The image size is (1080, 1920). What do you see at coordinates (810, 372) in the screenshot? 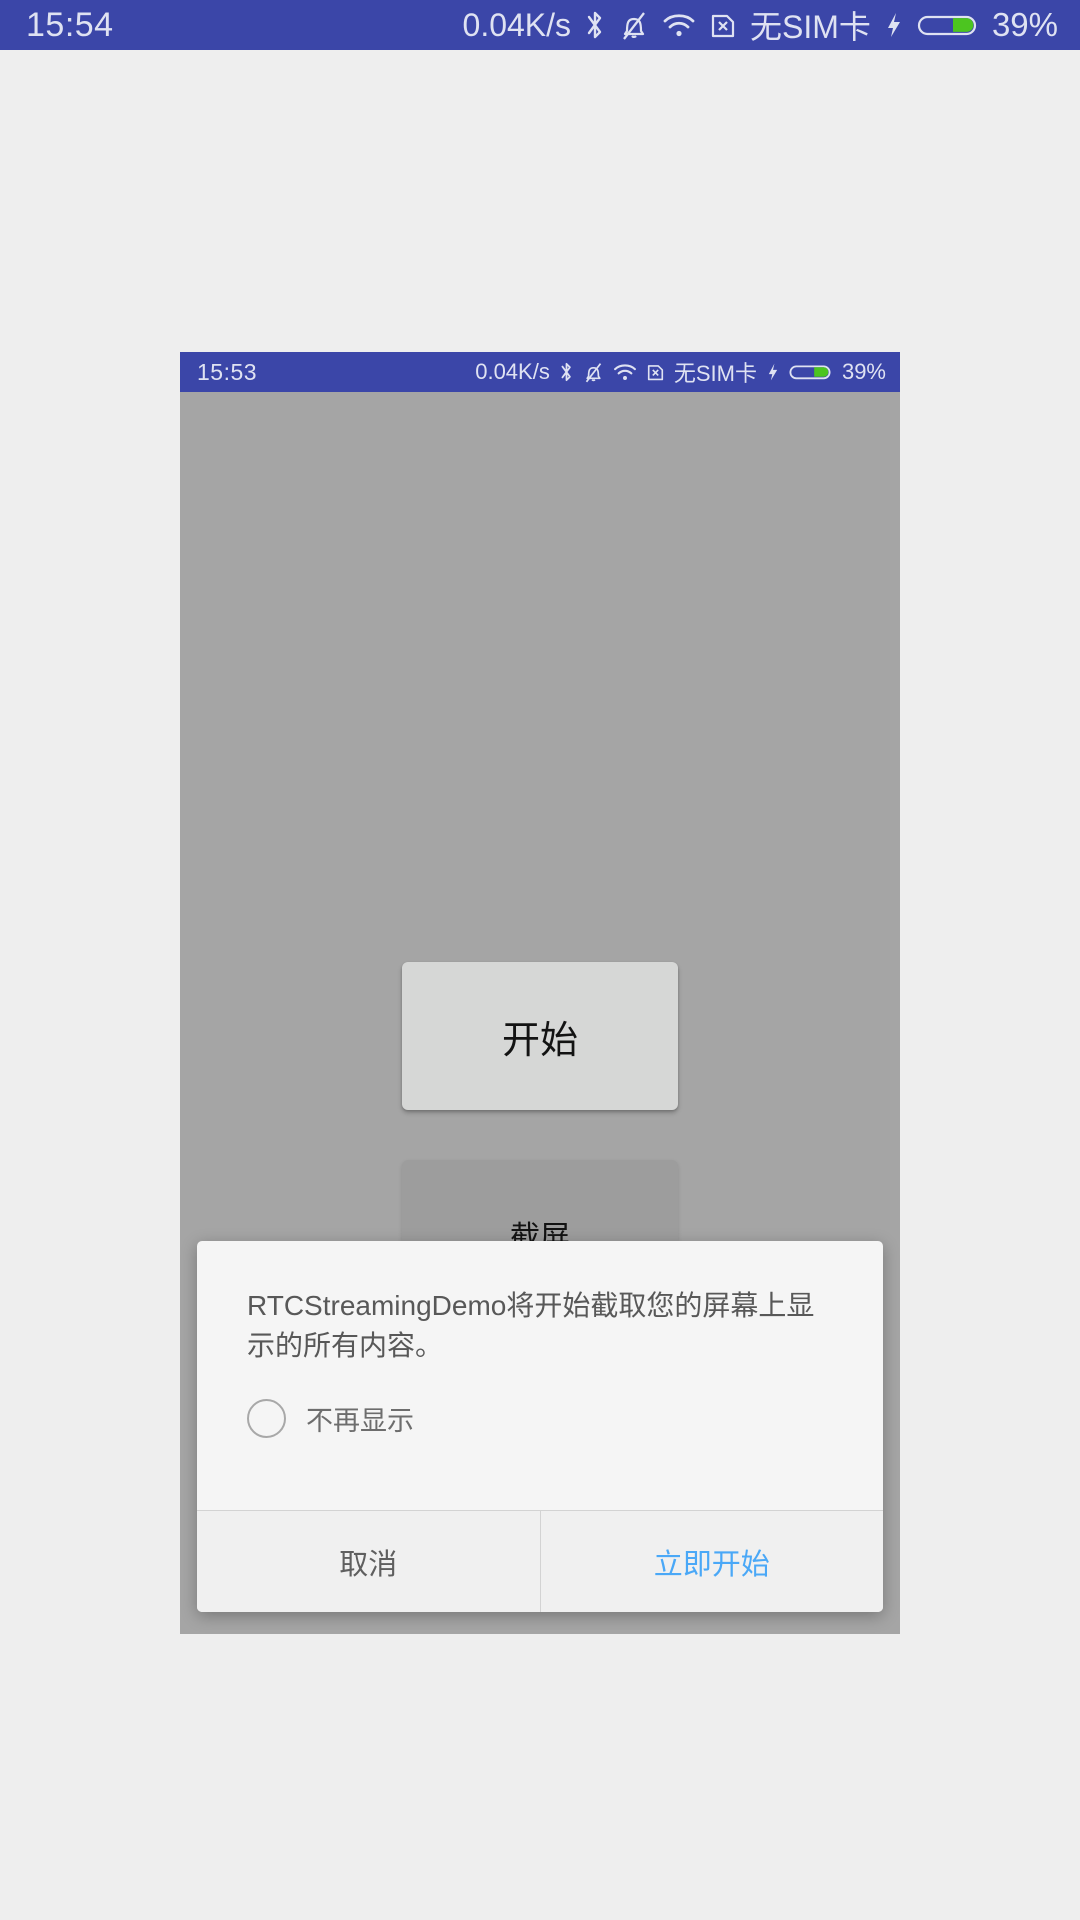
I see `device-battery-icon` at bounding box center [810, 372].